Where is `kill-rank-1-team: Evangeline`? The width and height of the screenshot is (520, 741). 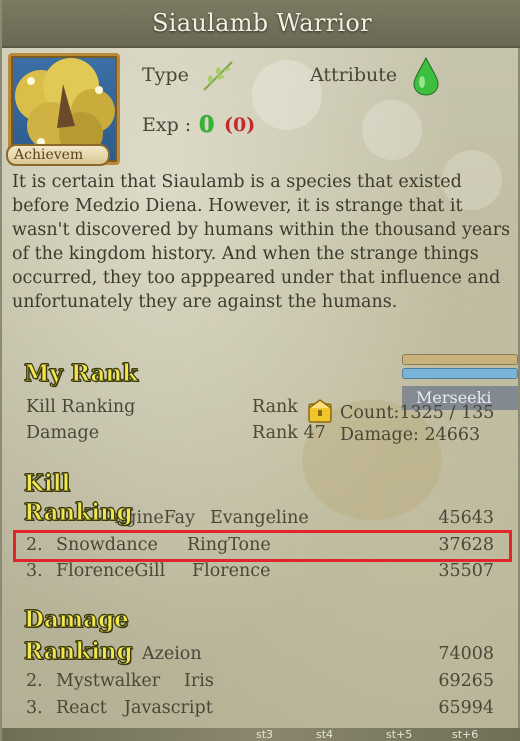
kill-rank-1-team: Evangeline is located at coordinates (259, 518).